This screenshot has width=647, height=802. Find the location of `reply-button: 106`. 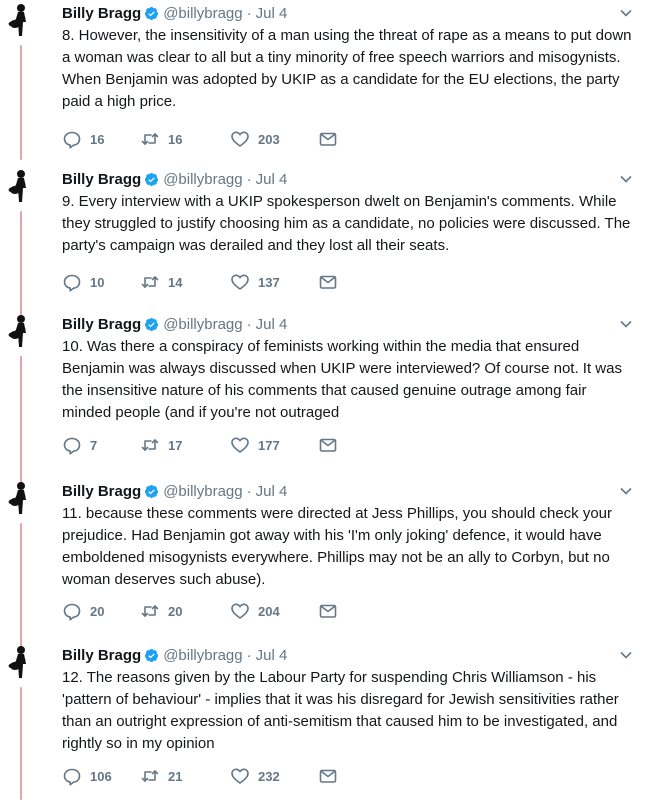

reply-button: 106 is located at coordinates (101, 776).